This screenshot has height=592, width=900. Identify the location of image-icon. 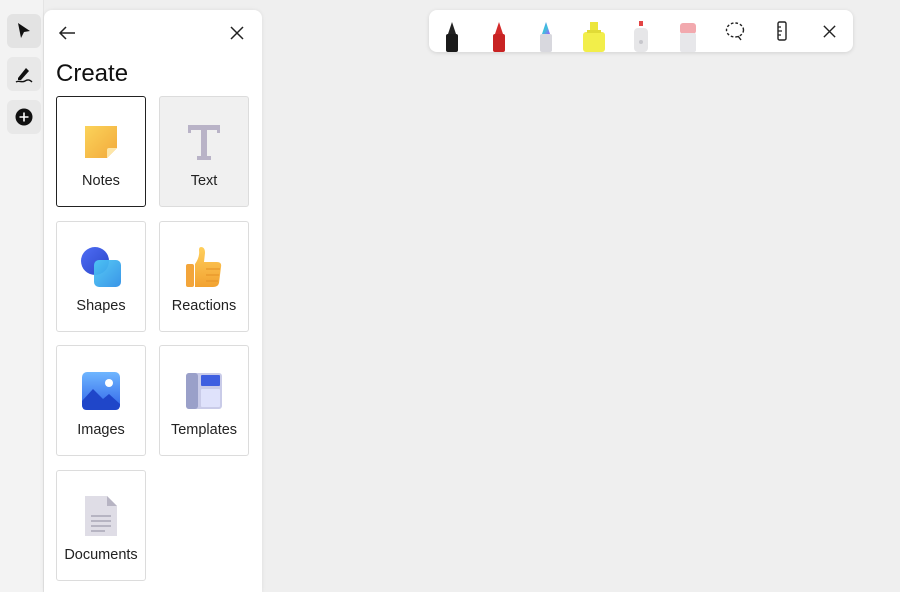
(101, 391).